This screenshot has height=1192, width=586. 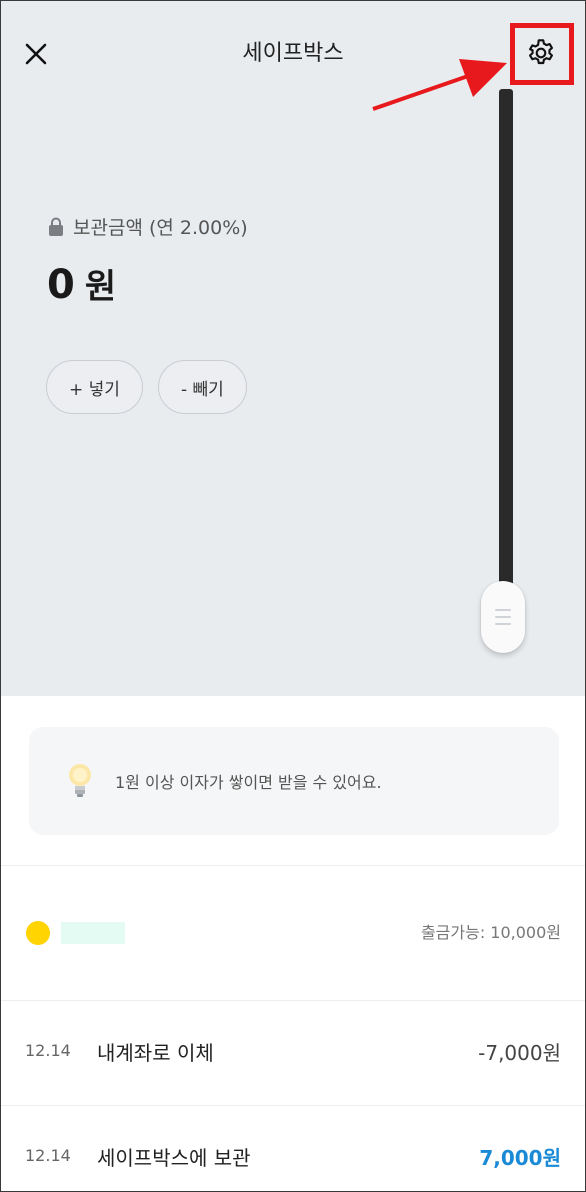 What do you see at coordinates (80, 780) in the screenshot?
I see `lightbulb-icon` at bounding box center [80, 780].